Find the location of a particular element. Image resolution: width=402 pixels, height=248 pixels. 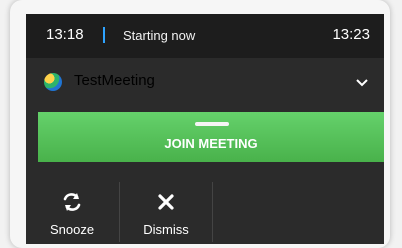

header-divider is located at coordinates (104, 35).